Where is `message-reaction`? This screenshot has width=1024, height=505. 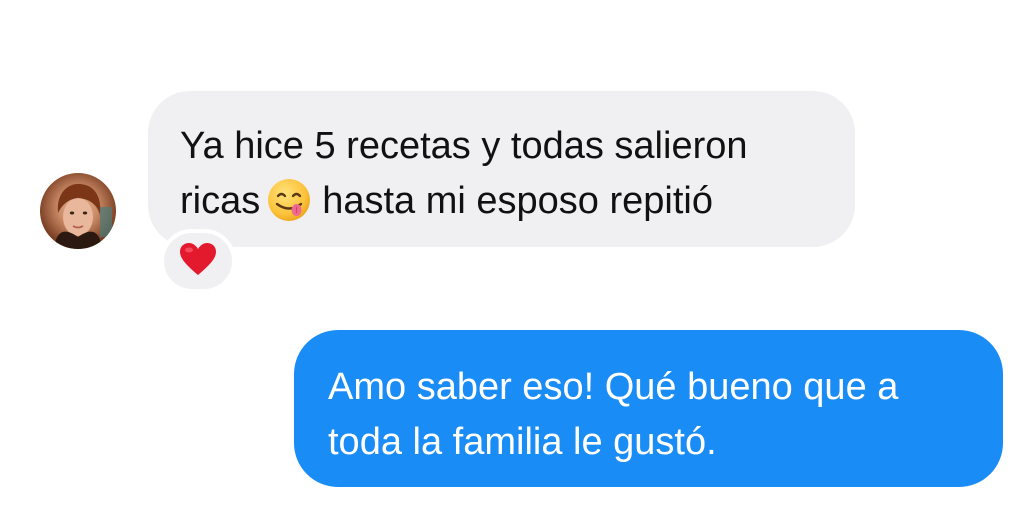 message-reaction is located at coordinates (198, 261).